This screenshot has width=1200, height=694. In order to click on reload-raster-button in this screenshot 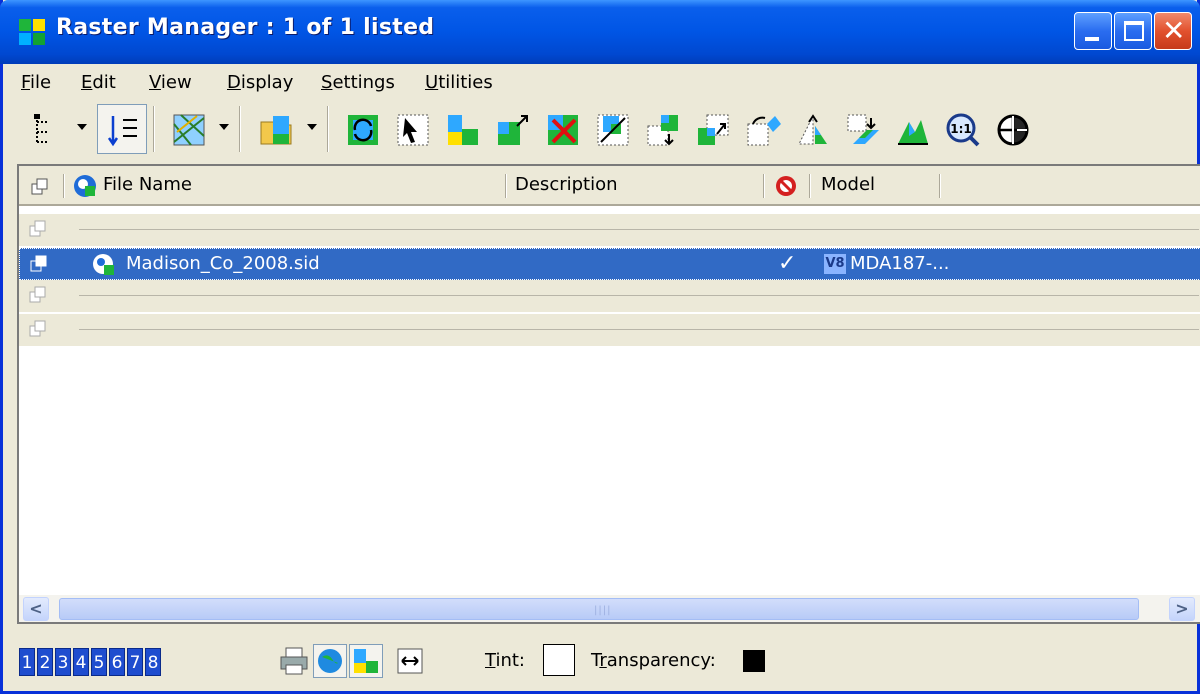, I will do `click(362, 129)`.